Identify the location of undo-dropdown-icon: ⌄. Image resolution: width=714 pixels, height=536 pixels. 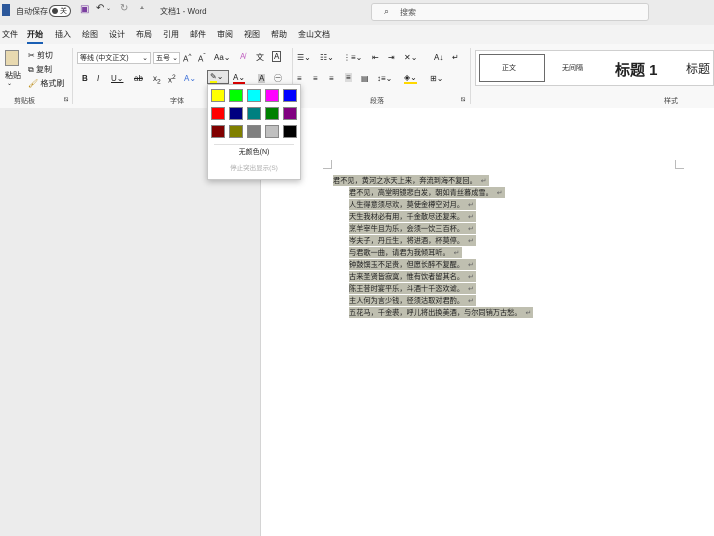
(108, 8).